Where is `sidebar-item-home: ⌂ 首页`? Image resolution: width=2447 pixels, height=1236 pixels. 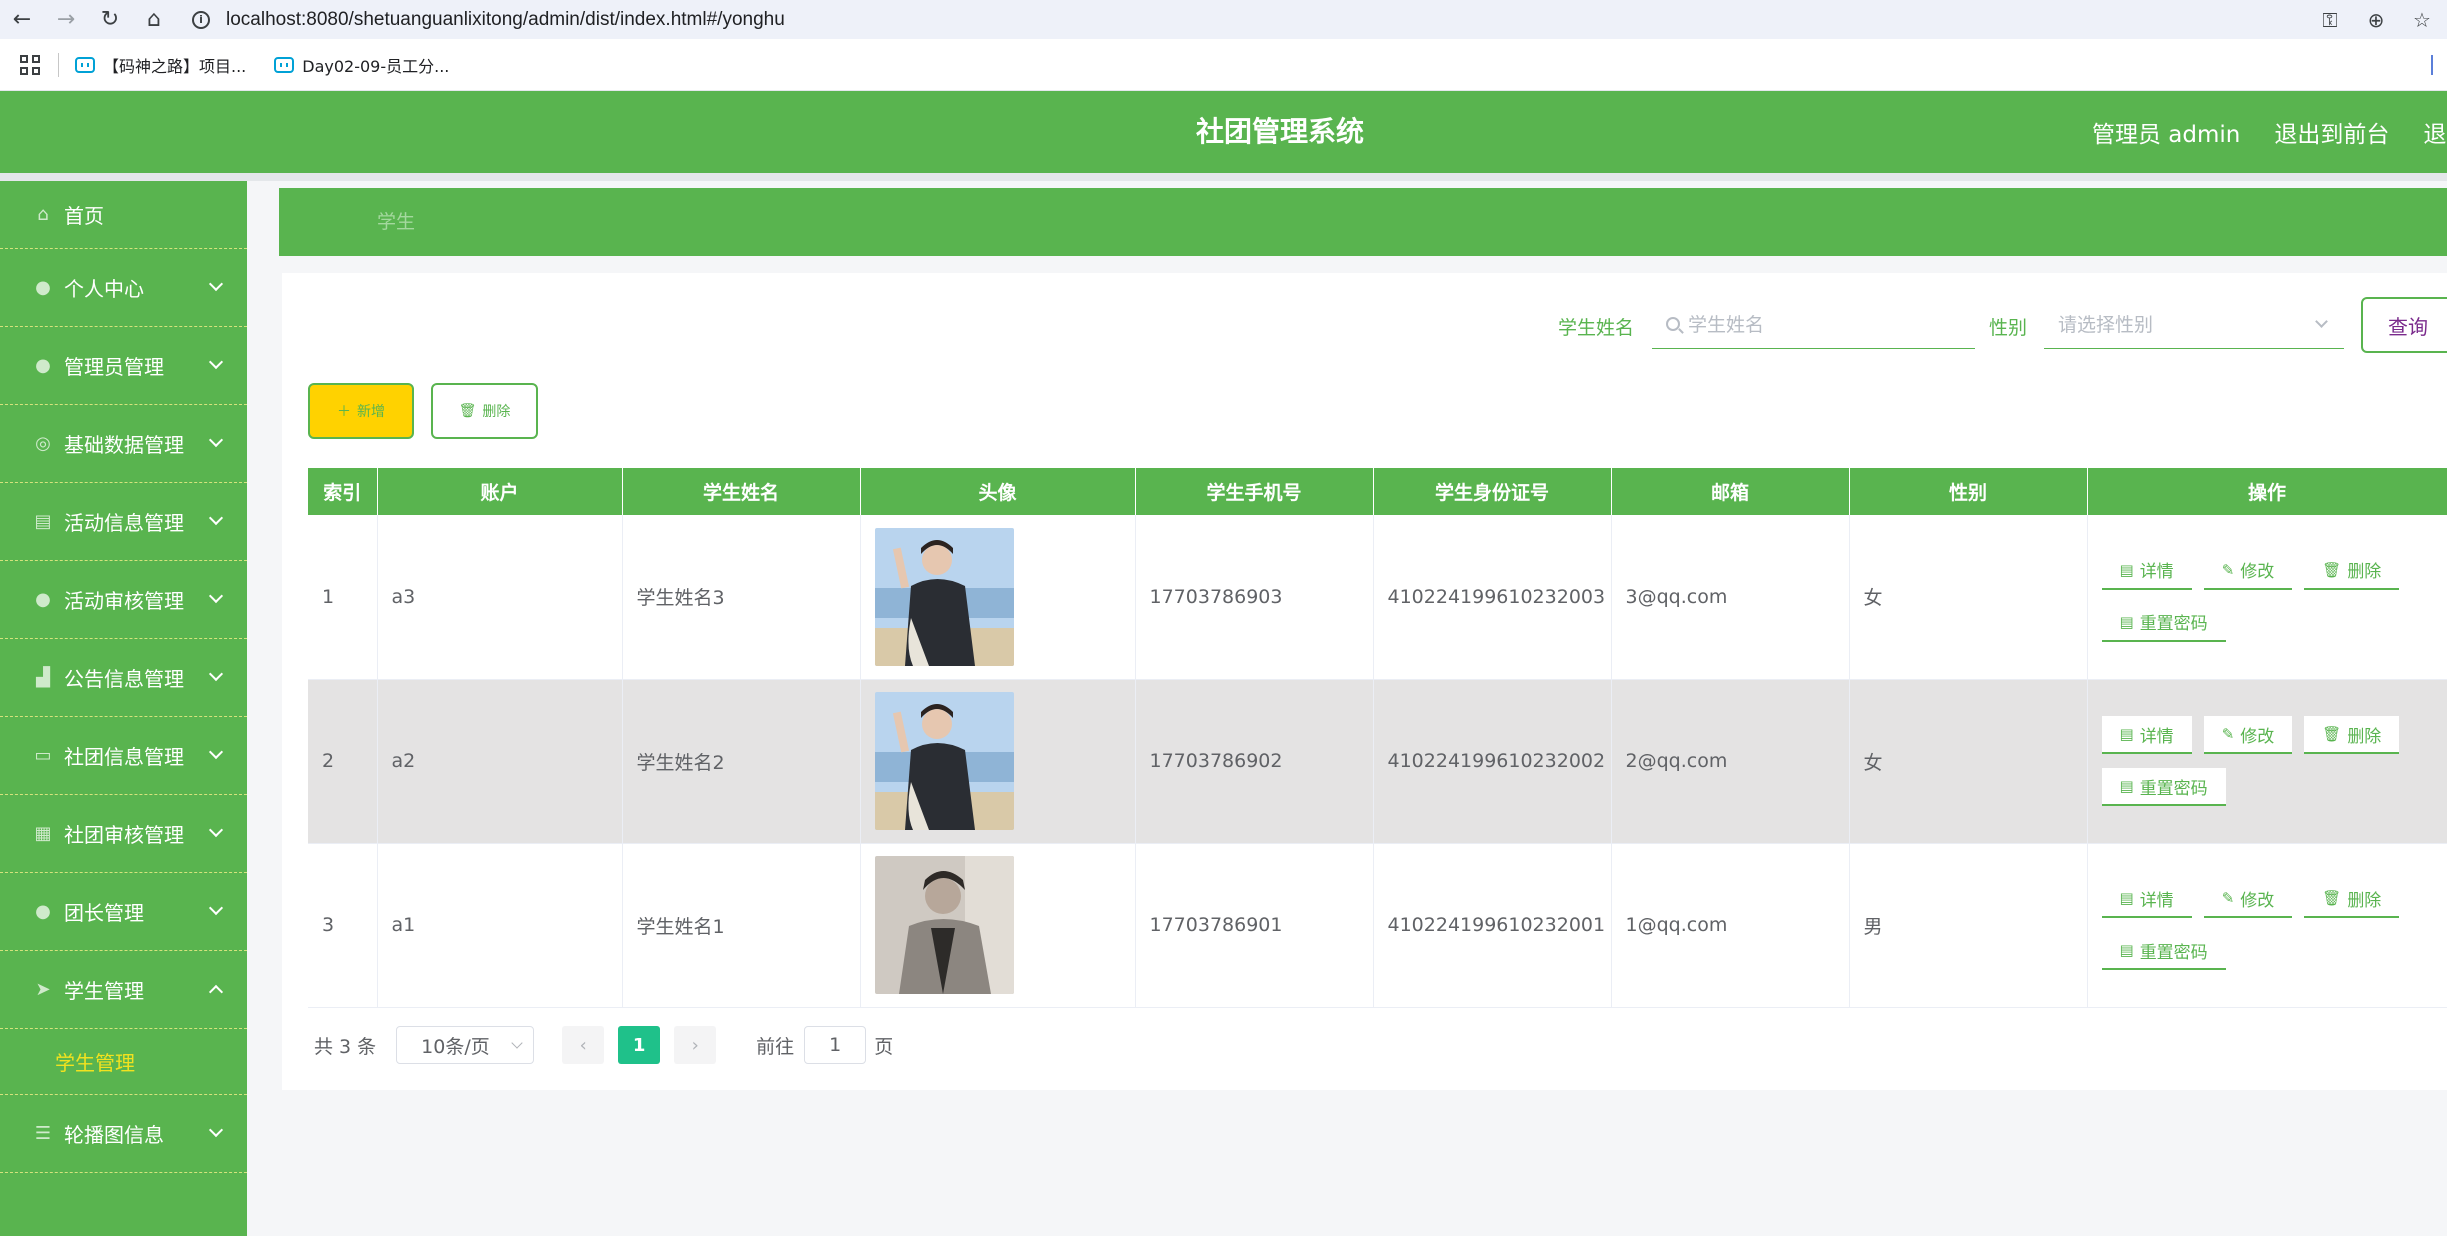
sidebar-item-home: ⌂ 首页 is located at coordinates (123, 215).